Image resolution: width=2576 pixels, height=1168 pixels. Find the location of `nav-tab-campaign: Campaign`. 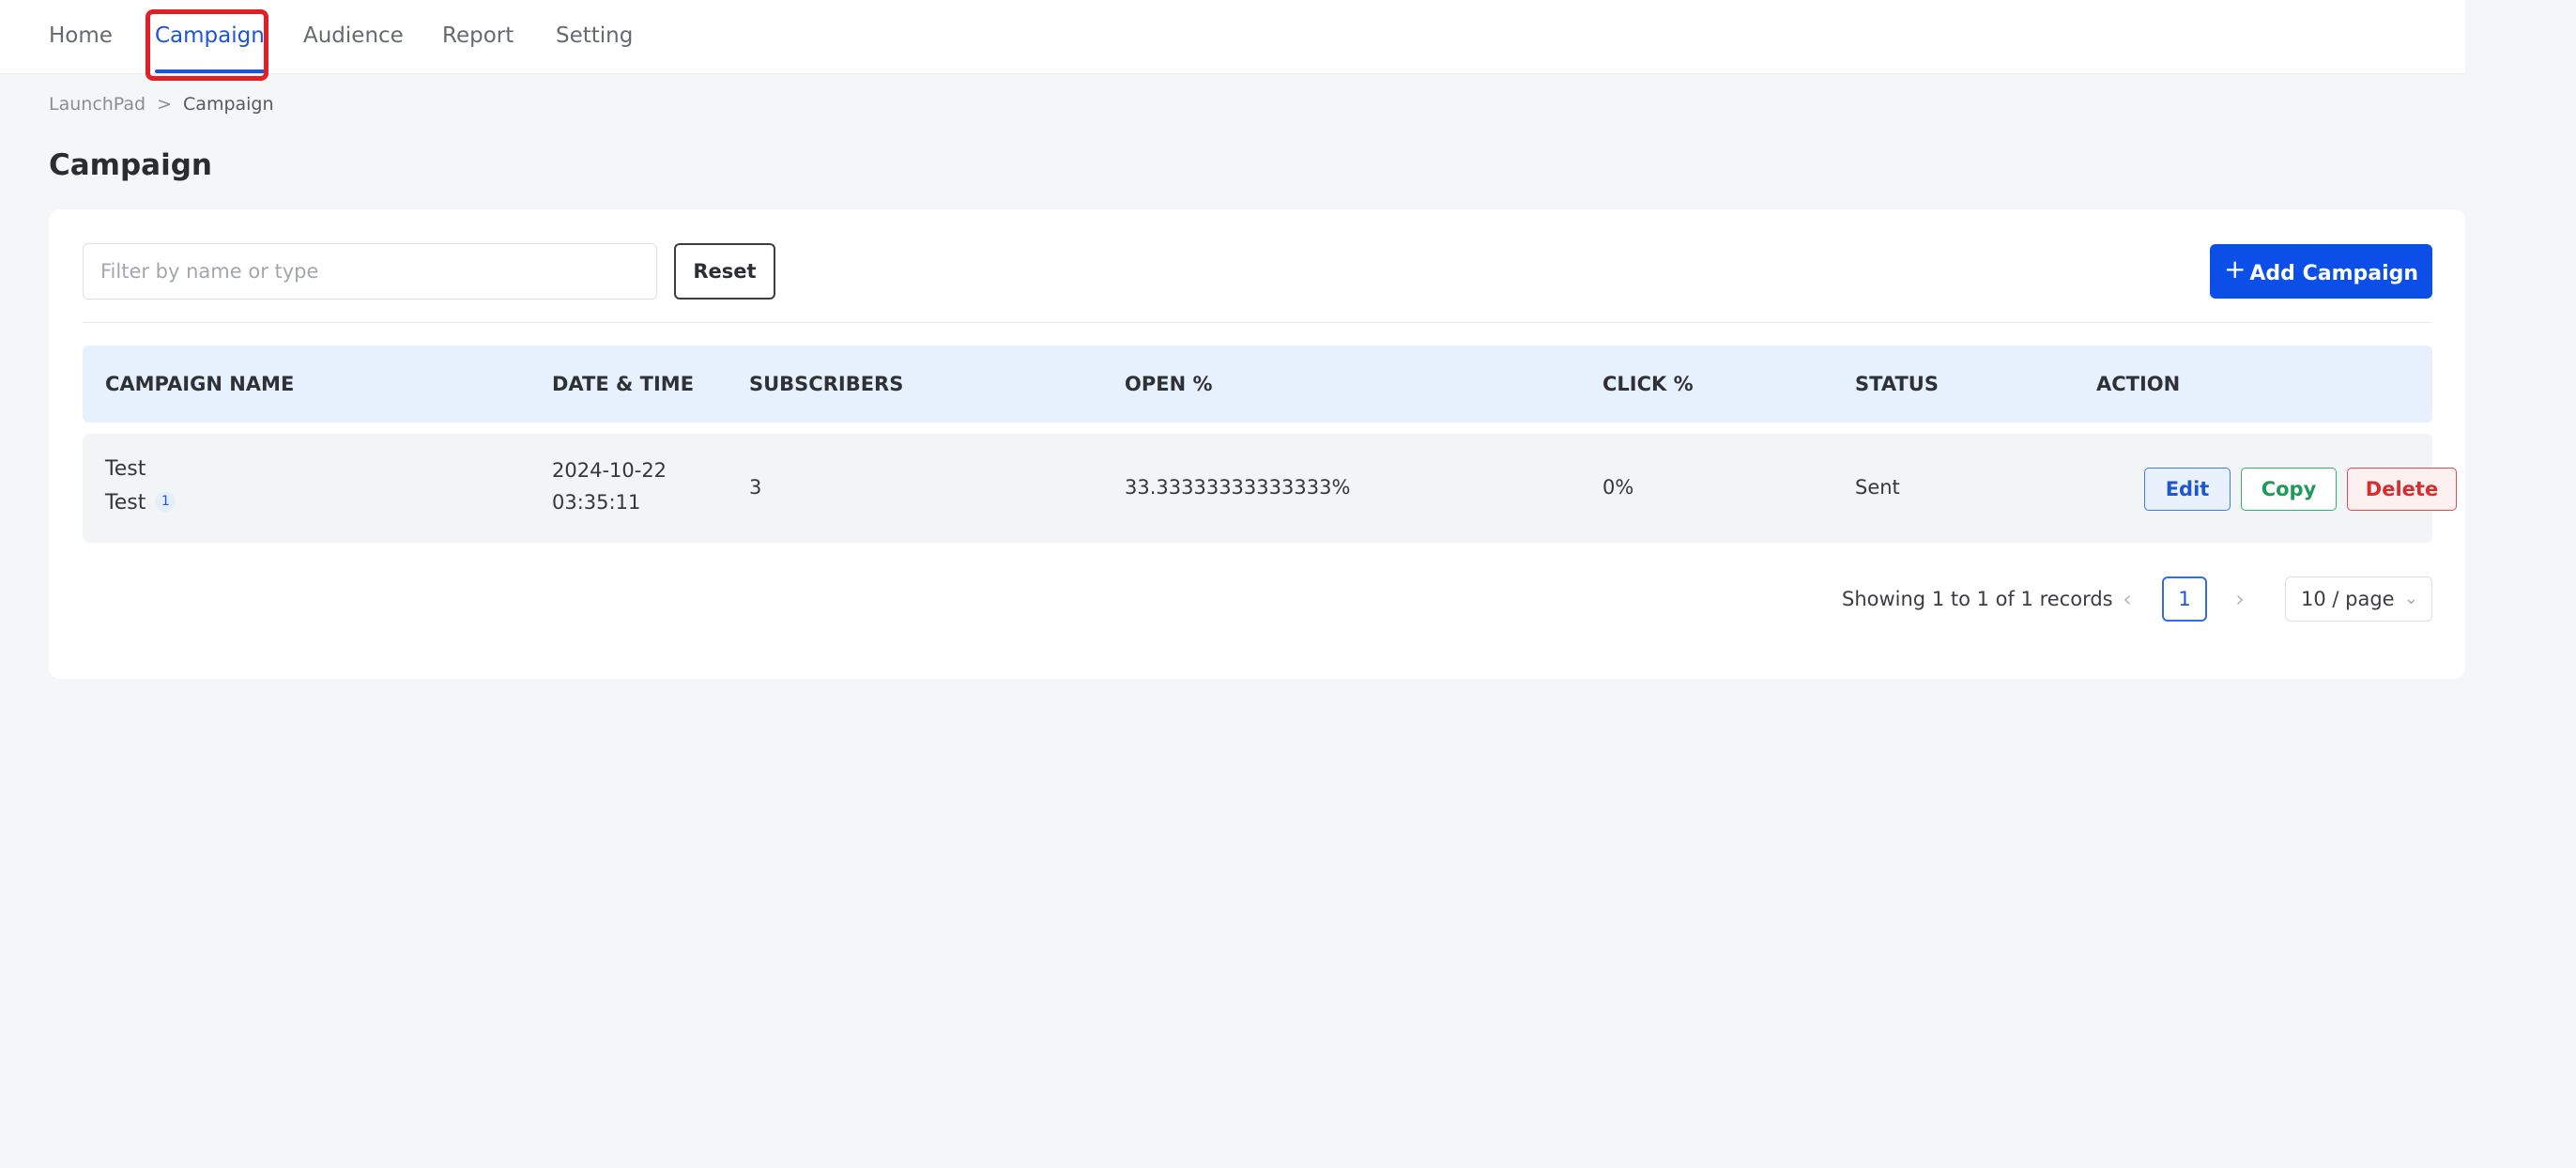

nav-tab-campaign: Campaign is located at coordinates (210, 36).